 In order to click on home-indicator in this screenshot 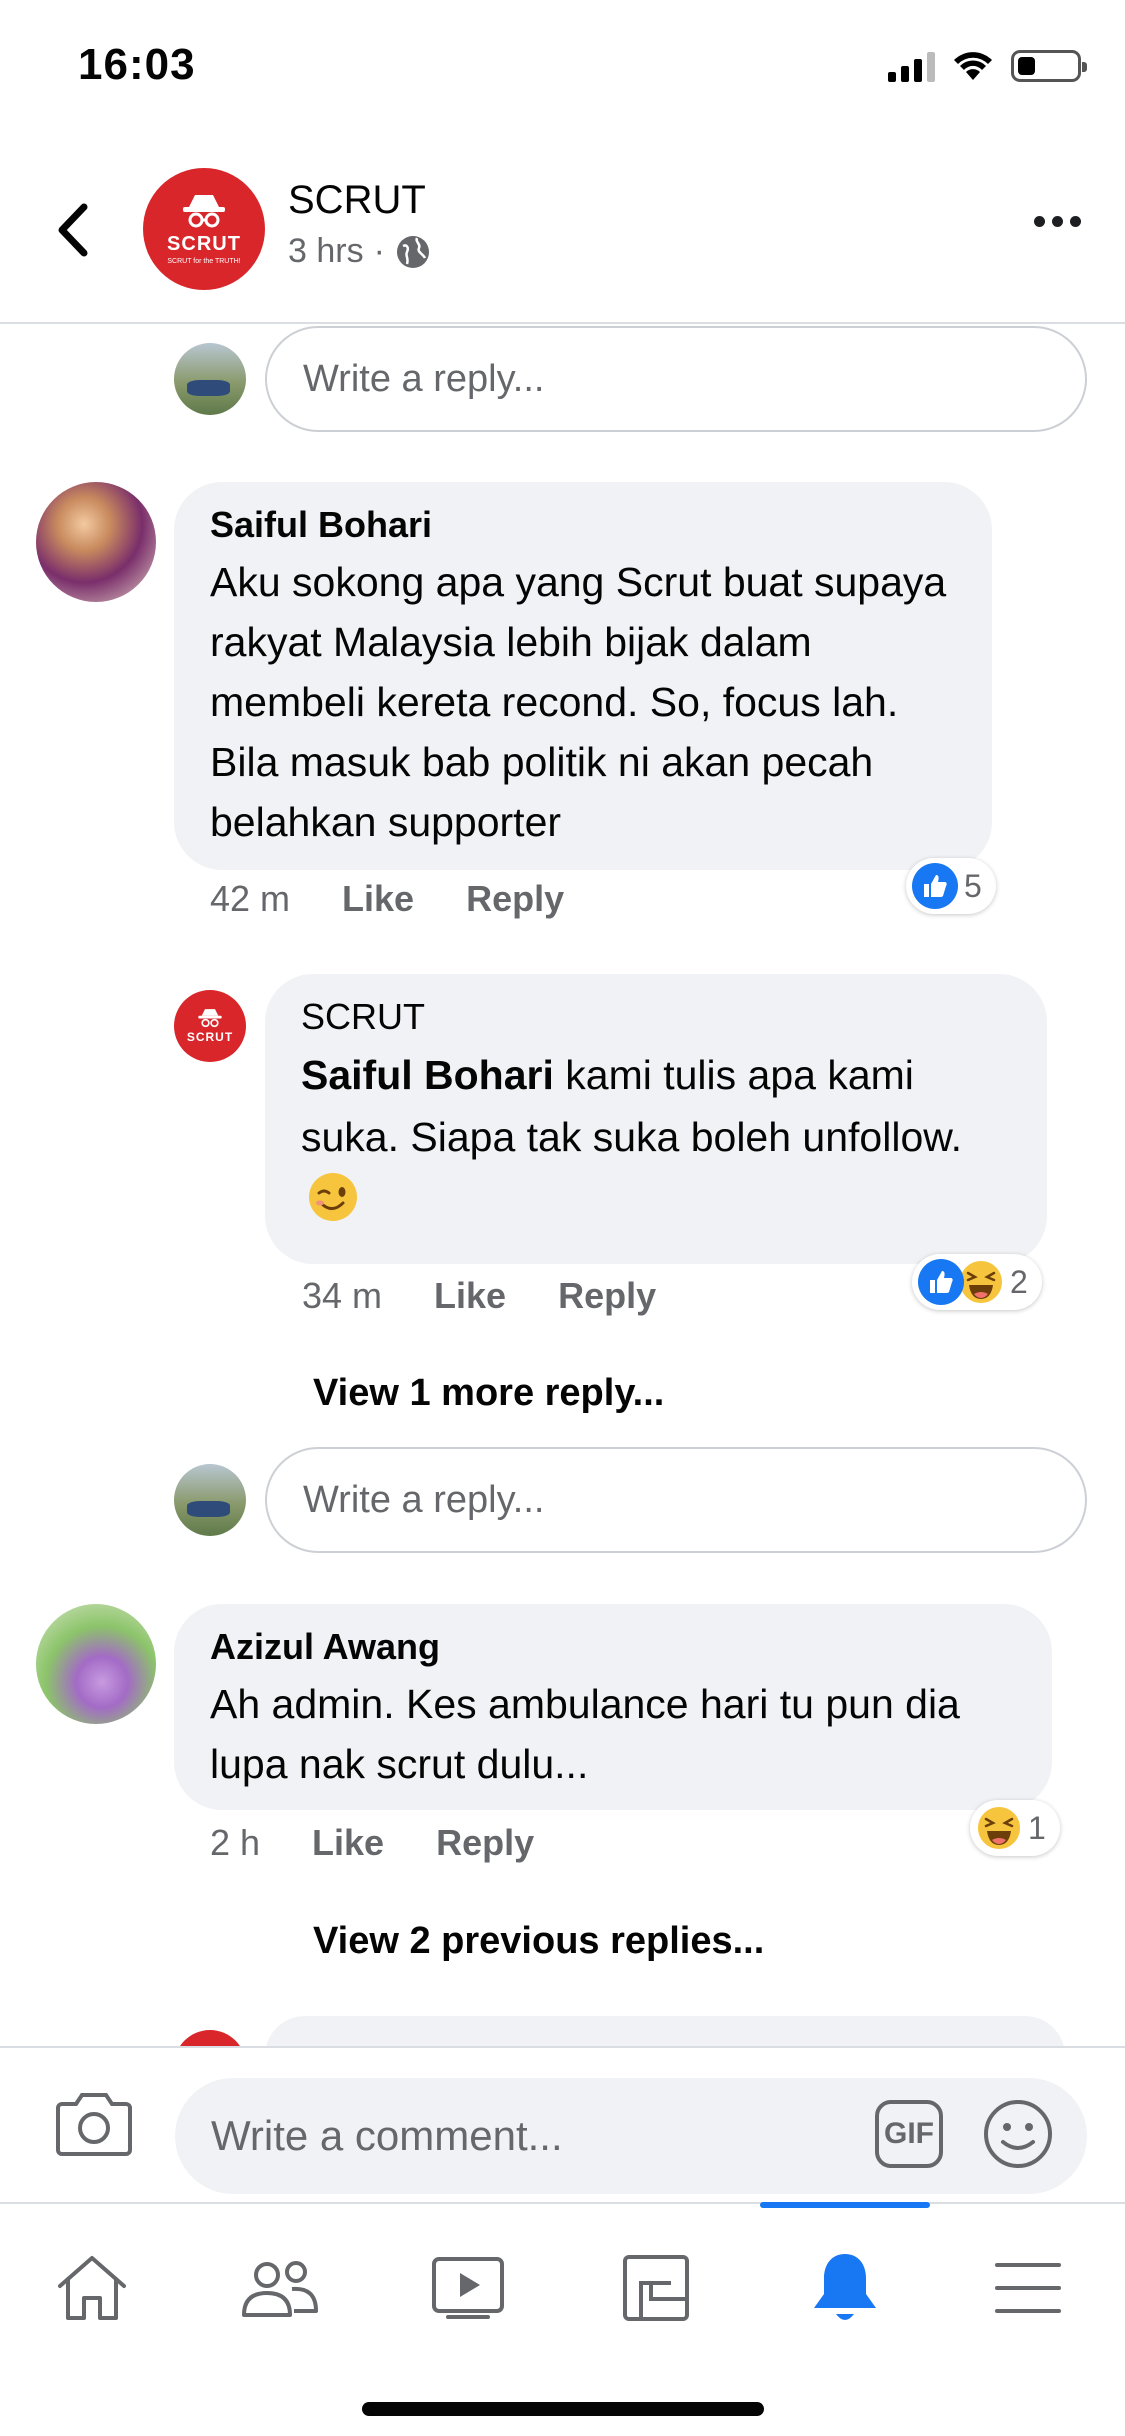, I will do `click(563, 2409)`.